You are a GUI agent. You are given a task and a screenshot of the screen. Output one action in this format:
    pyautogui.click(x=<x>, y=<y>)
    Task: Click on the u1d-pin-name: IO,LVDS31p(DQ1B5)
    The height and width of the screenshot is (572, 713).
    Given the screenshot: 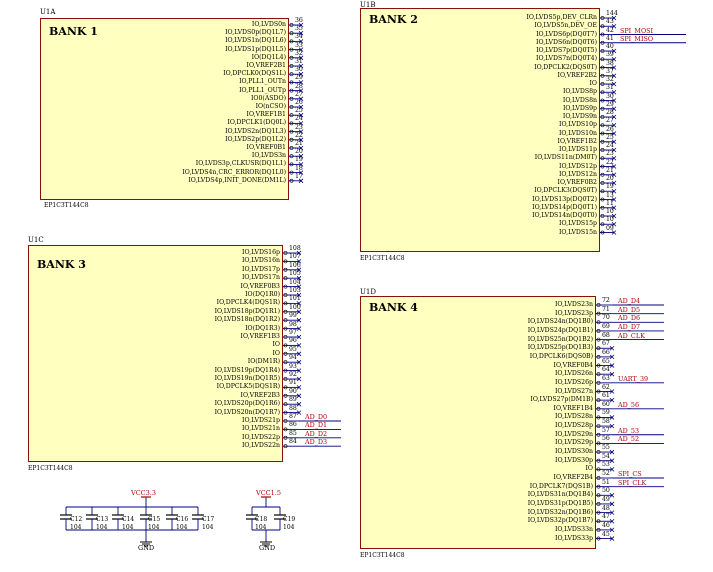 What is the action you would take?
    pyautogui.click(x=560, y=503)
    